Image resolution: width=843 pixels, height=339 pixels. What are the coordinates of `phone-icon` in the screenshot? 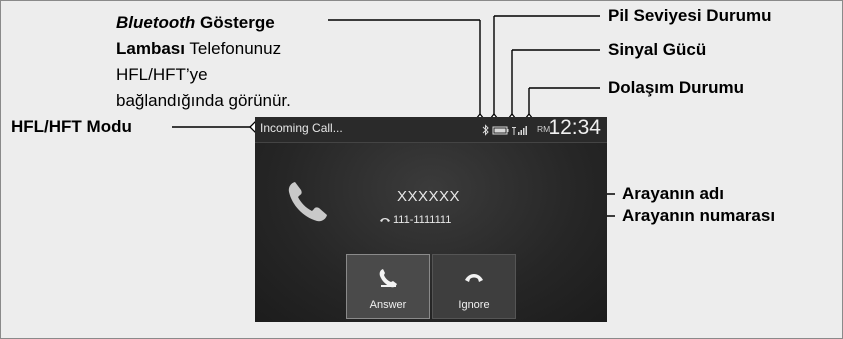 It's located at (307, 202).